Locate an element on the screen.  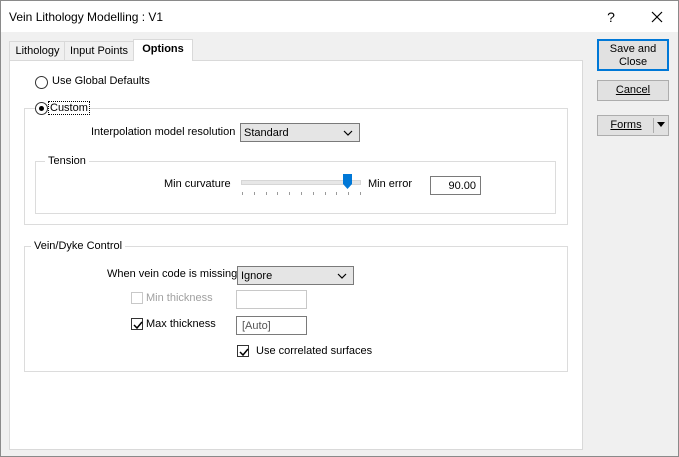
dropdown-arrow-icon is located at coordinates (661, 125).